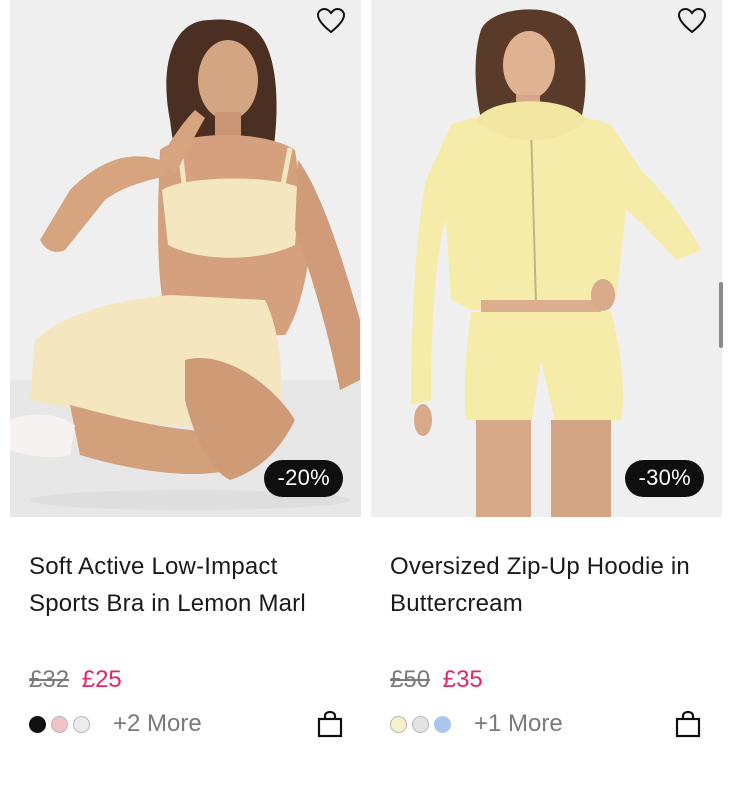 This screenshot has height=800, width=730. I want to click on discount-badge: -30%, so click(664, 478).